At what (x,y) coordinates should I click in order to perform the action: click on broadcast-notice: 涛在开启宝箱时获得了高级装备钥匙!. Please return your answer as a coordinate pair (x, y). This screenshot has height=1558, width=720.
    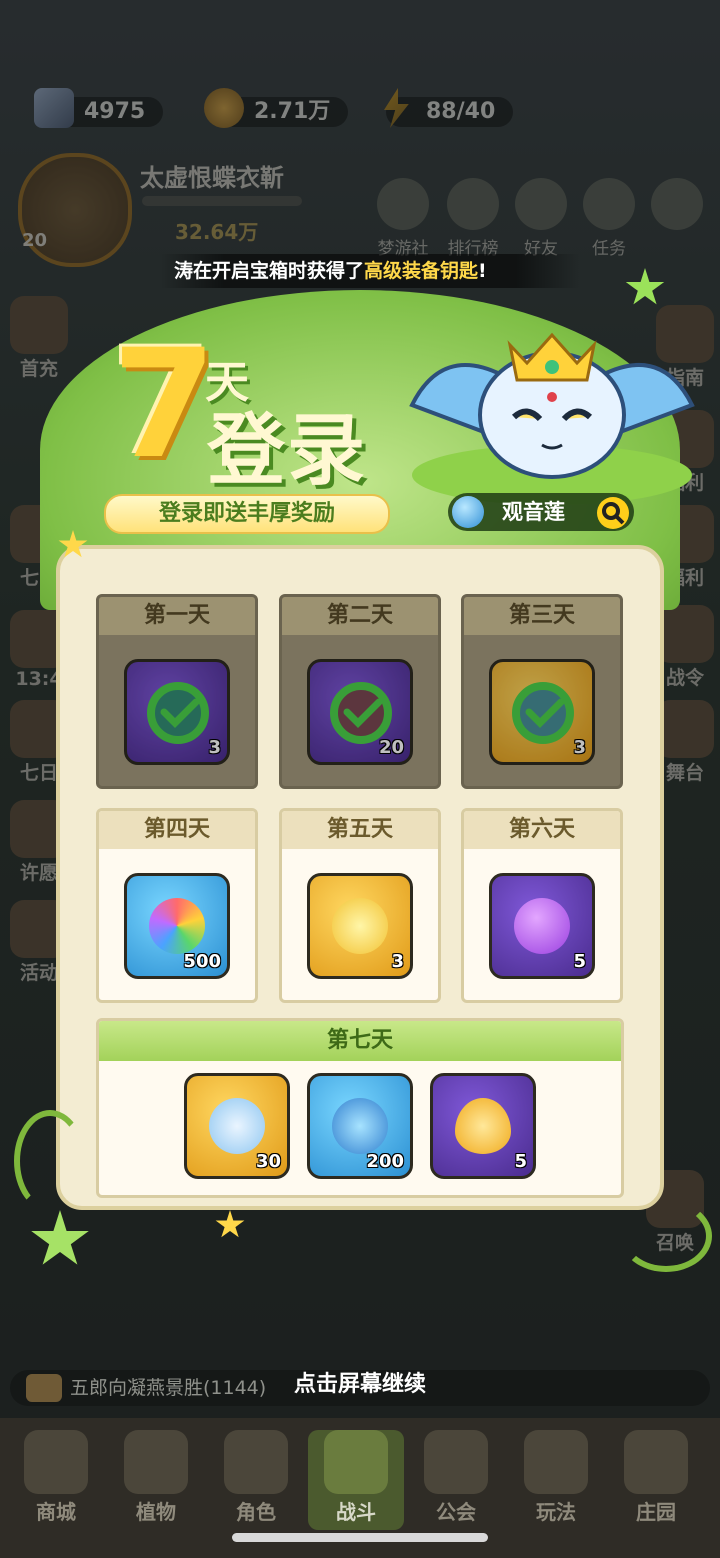
    Looking at the image, I should click on (370, 271).